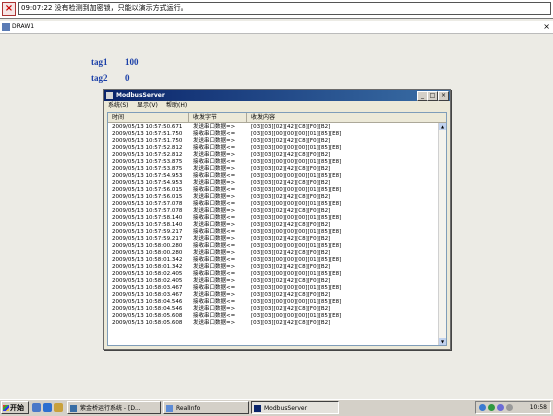 Image resolution: width=553 pixels, height=416 pixels. What do you see at coordinates (432, 96) in the screenshot?
I see `maximize-button: □` at bounding box center [432, 96].